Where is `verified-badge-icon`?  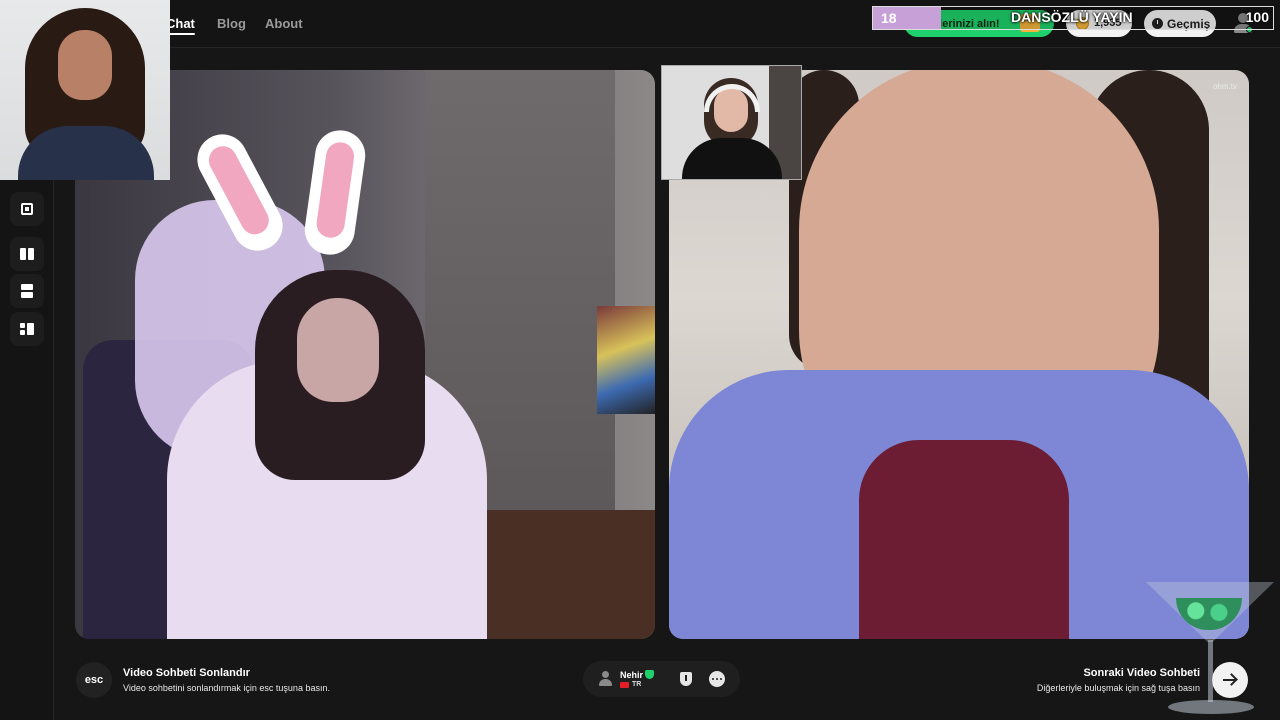 verified-badge-icon is located at coordinates (649, 674).